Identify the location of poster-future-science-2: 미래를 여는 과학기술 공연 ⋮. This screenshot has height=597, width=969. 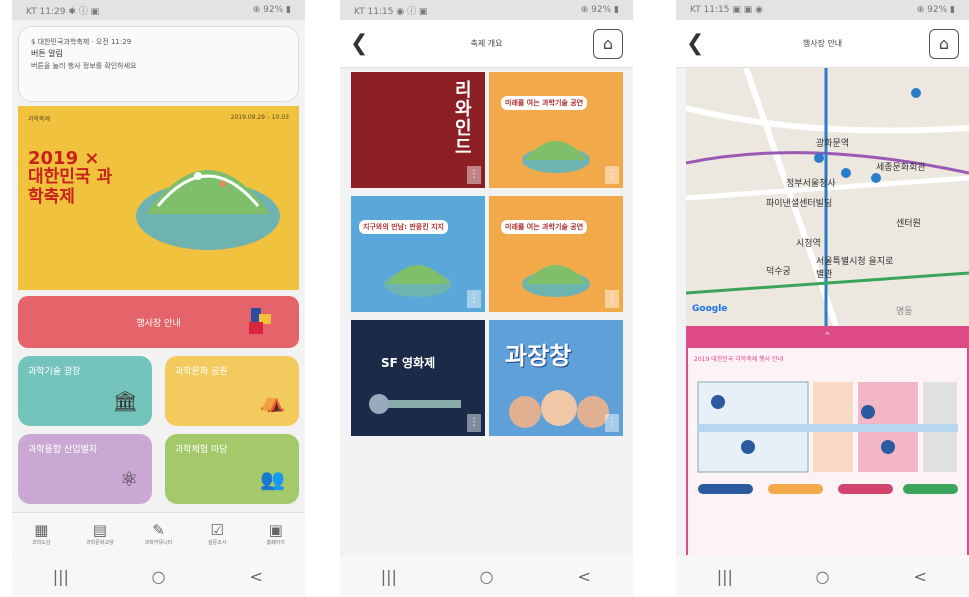
(556, 254).